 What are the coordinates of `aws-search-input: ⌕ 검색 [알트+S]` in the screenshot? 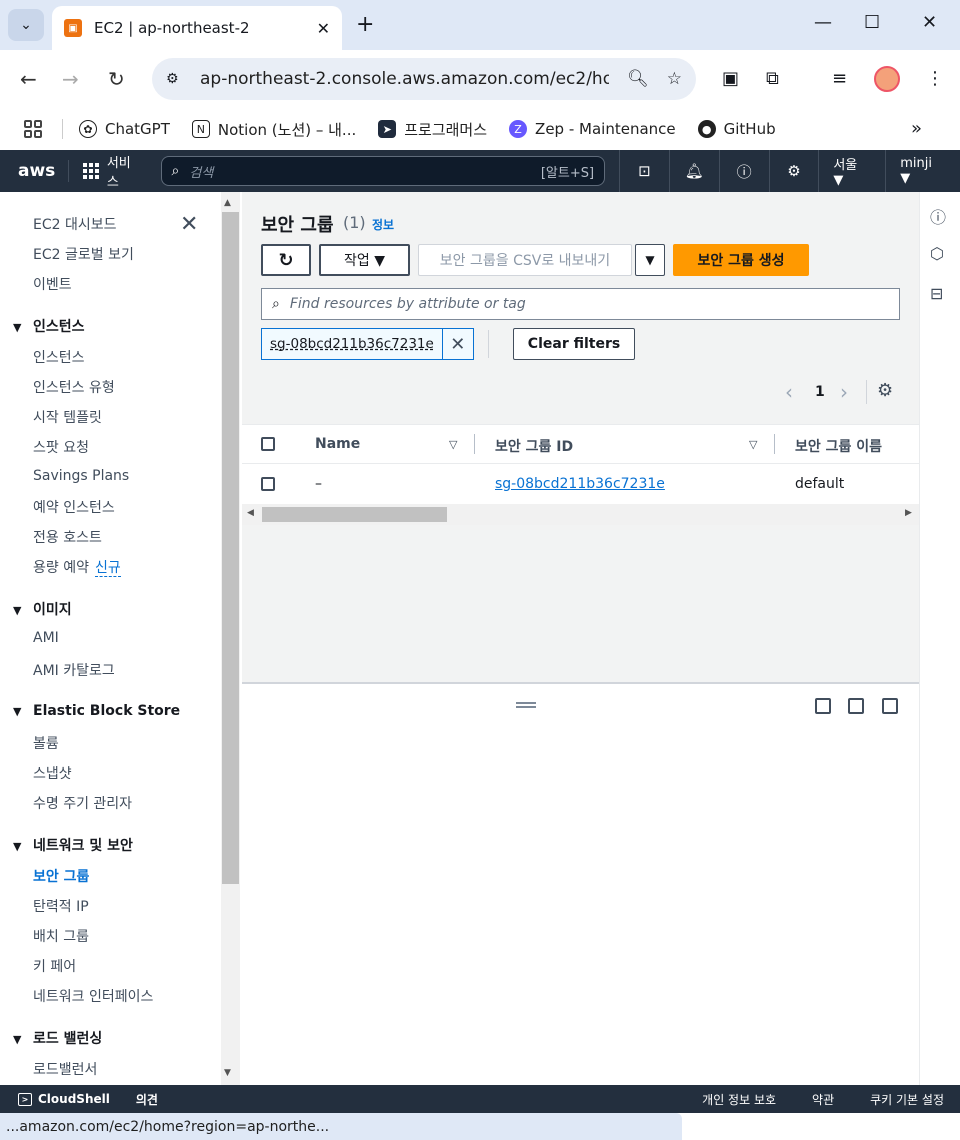 It's located at (383, 171).